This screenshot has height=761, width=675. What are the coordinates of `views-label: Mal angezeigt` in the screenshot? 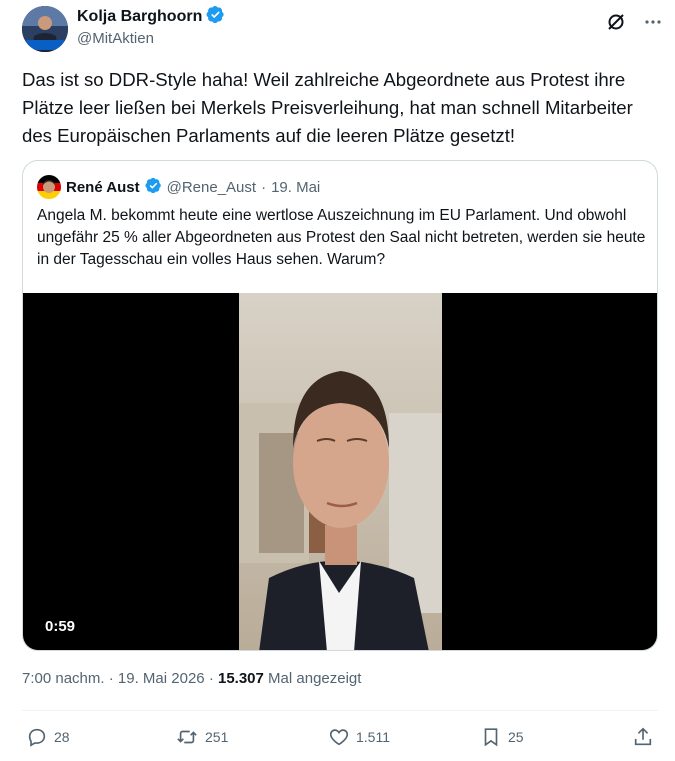 It's located at (315, 678).